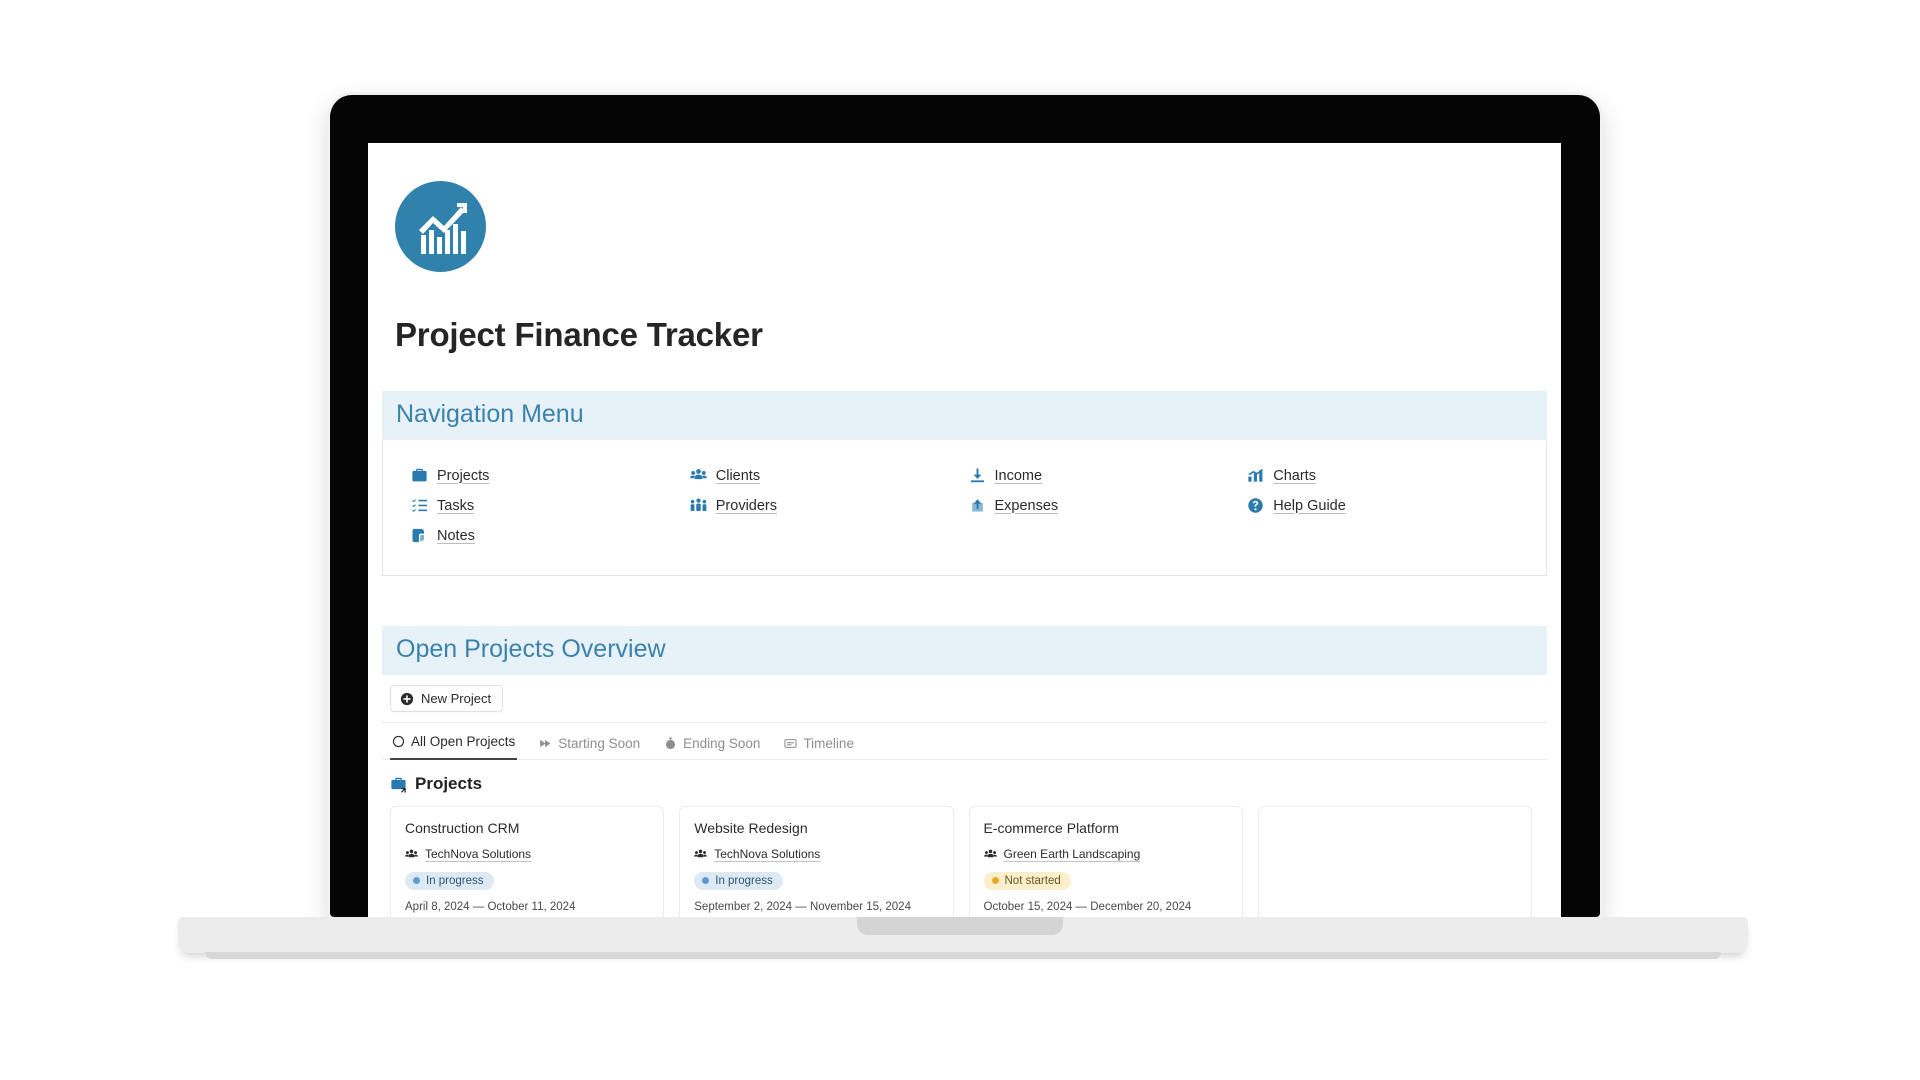  I want to click on people-row-icon, so click(698, 505).